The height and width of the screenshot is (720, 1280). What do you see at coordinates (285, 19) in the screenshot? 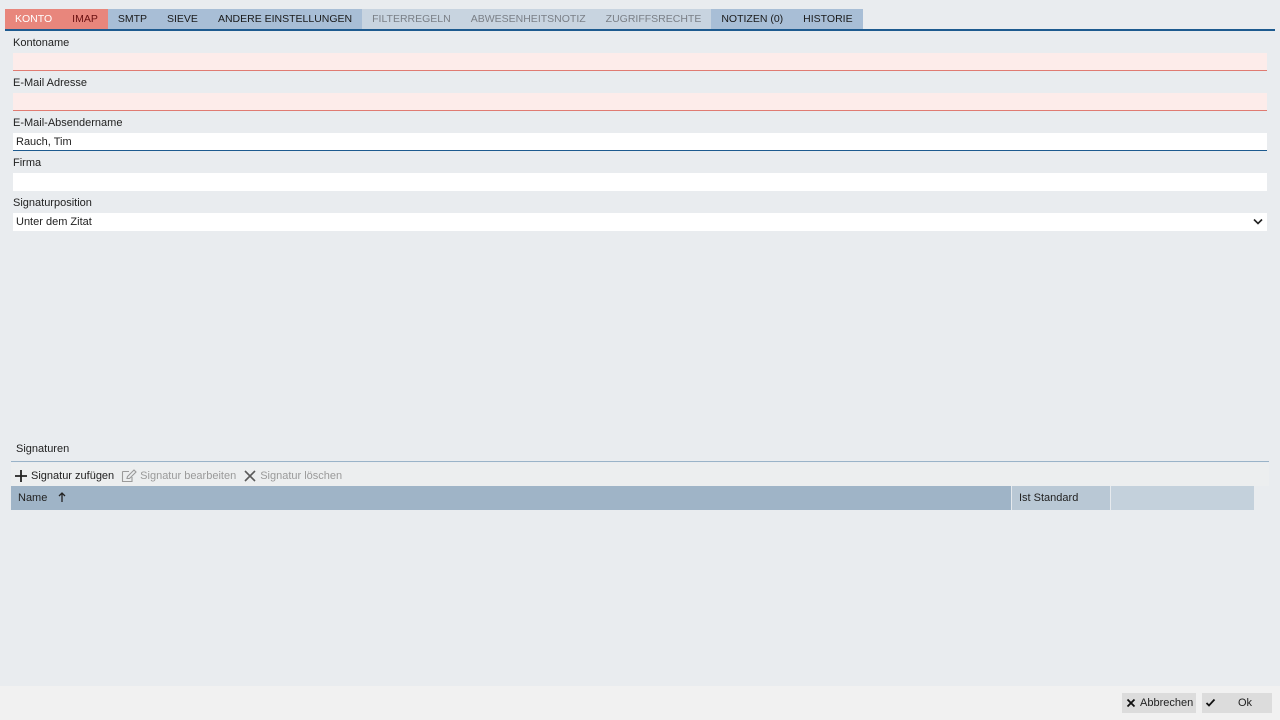
I see `tab-andere-einstellungen: Andere Einstellungen` at bounding box center [285, 19].